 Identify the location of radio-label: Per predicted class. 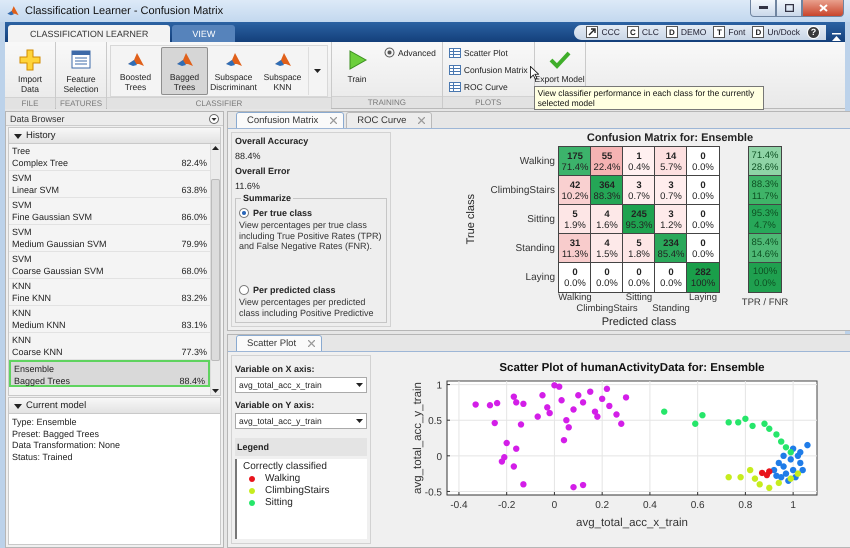
(294, 290).